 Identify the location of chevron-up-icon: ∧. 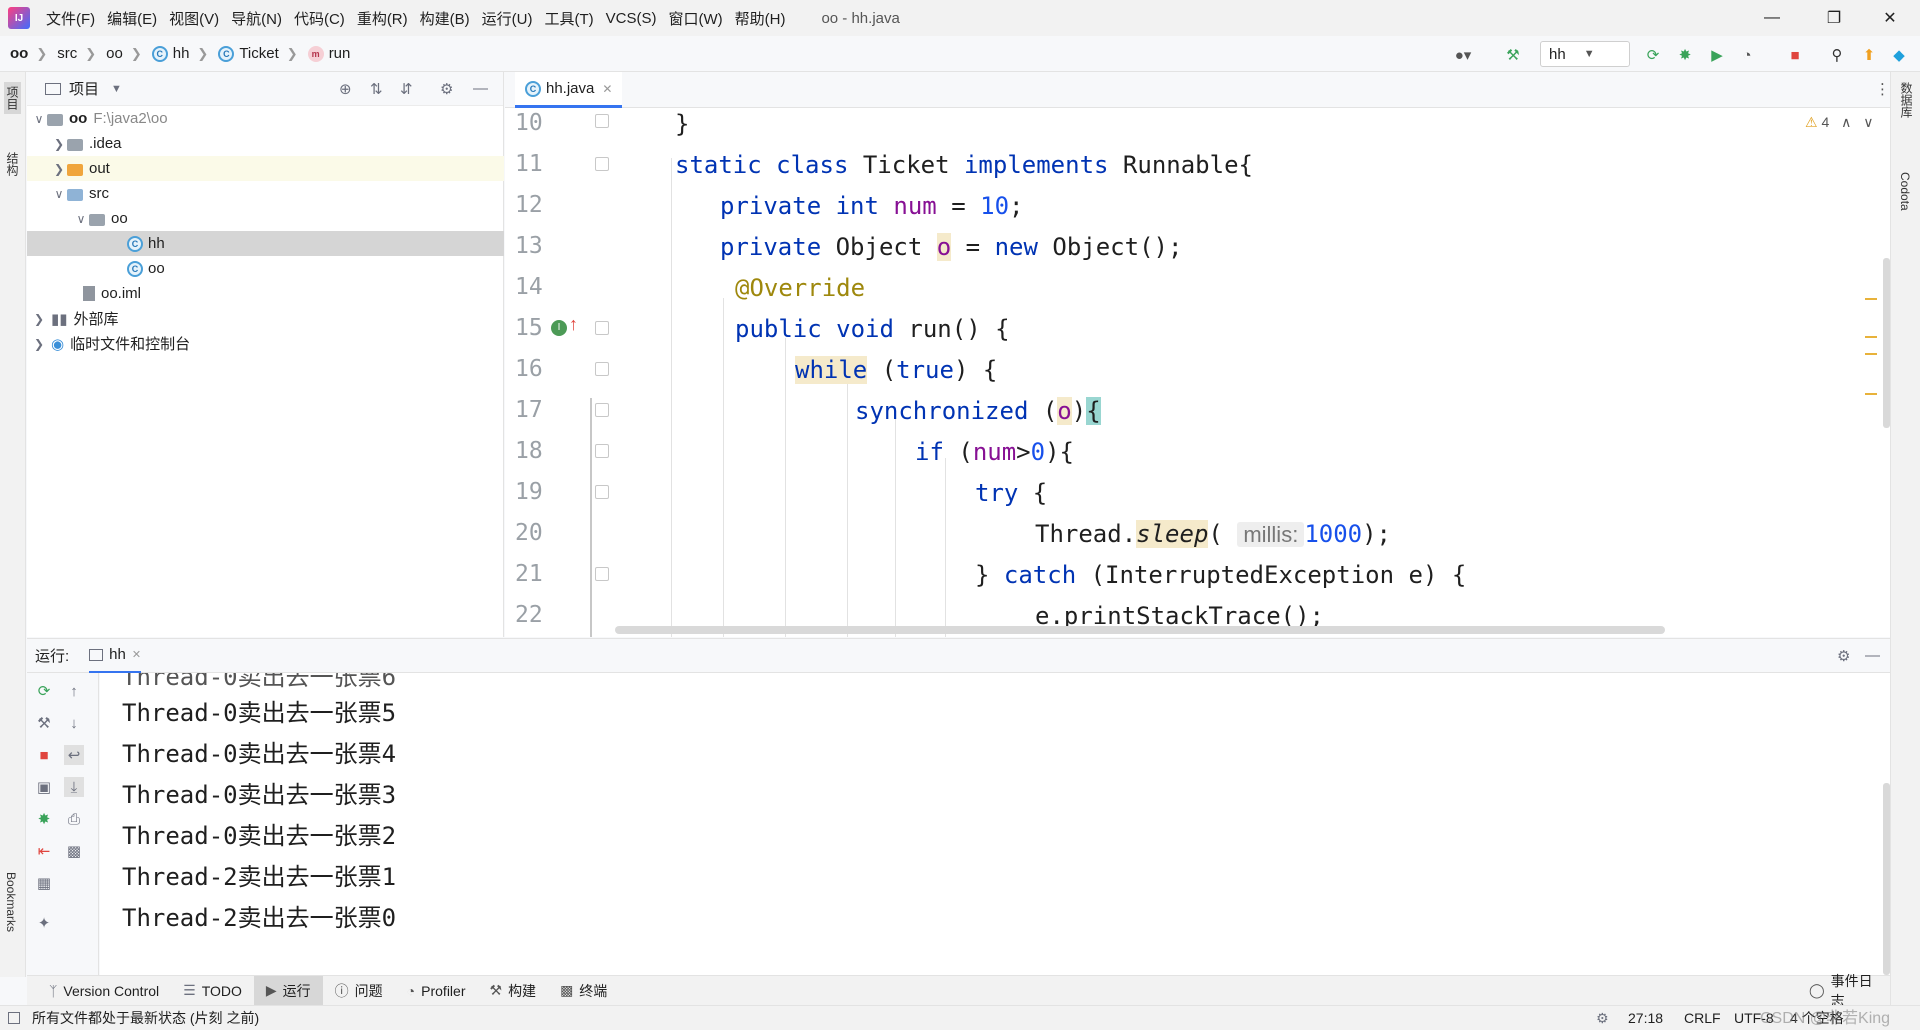
(1846, 122).